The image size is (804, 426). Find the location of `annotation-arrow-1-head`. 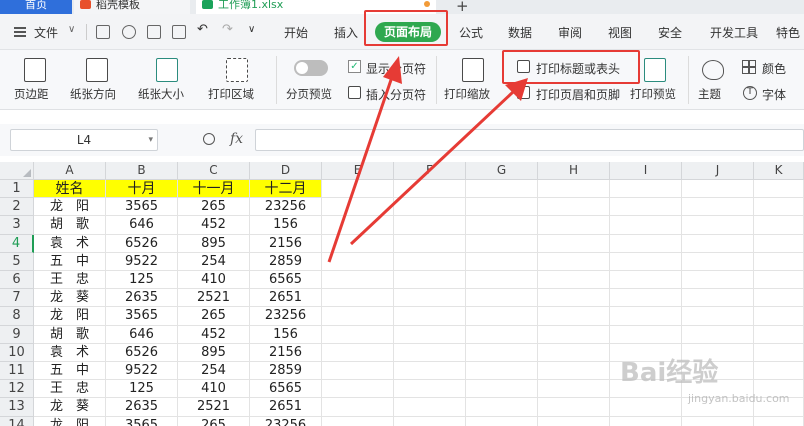

annotation-arrow-1-head is located at coordinates (392, 70).